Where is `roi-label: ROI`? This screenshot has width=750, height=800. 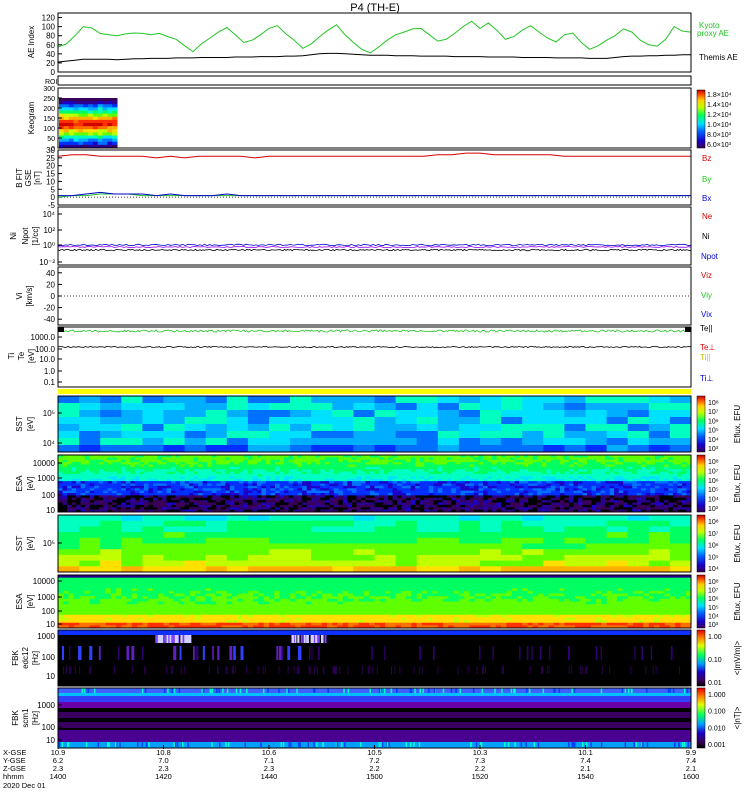 roi-label: ROI is located at coordinates (51, 82).